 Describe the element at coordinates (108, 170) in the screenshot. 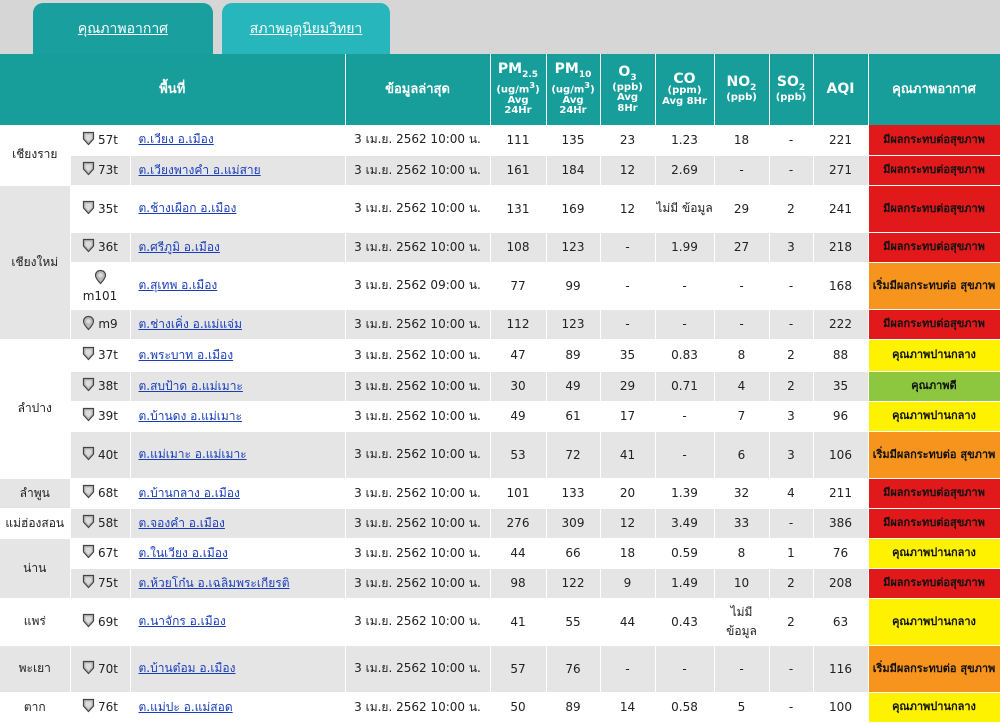

I see `station-code: 73t` at that location.